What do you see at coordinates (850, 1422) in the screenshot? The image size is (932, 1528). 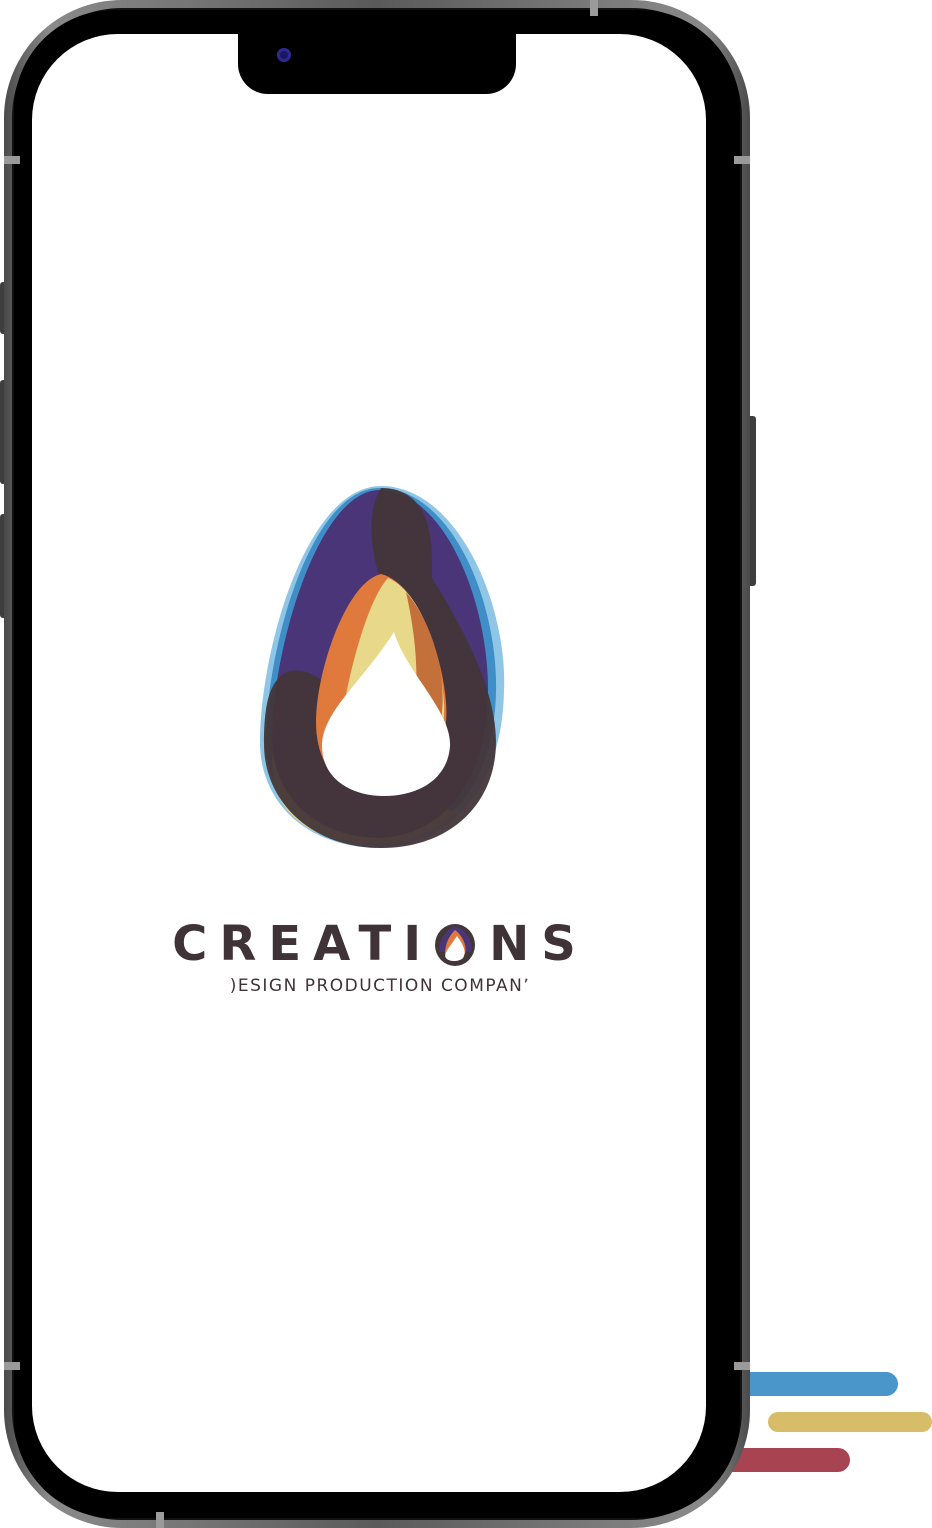 I see `decorative-yellow-stripe` at bounding box center [850, 1422].